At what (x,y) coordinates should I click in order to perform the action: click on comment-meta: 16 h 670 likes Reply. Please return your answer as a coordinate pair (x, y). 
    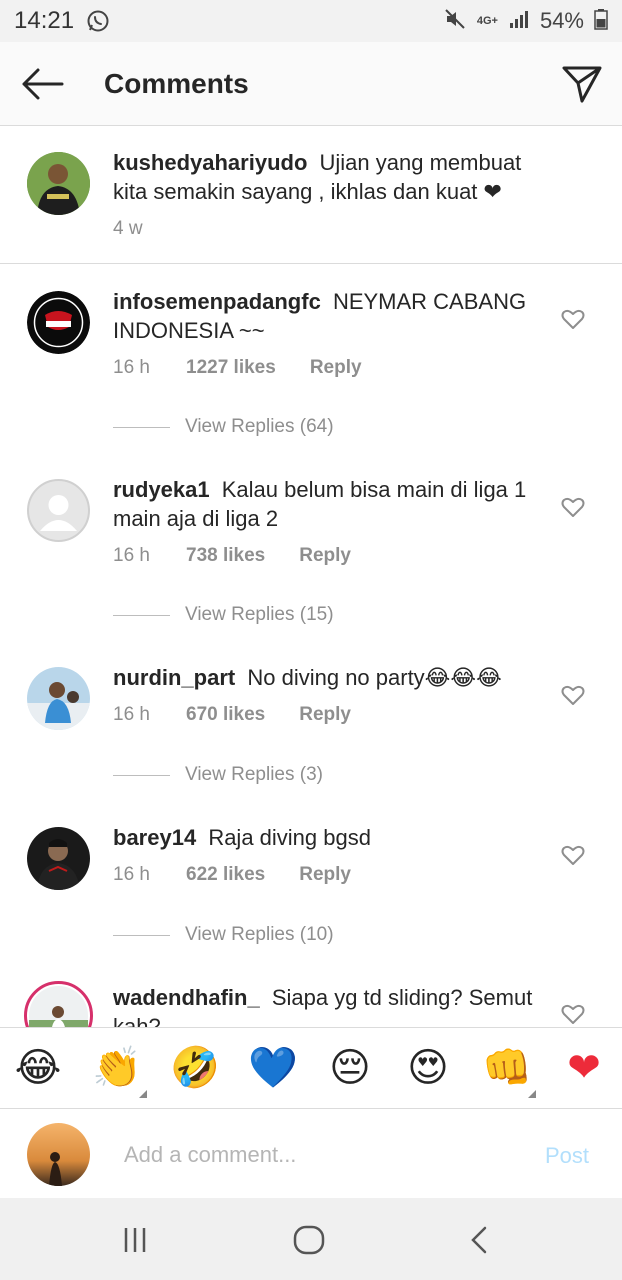
    Looking at the image, I should click on (232, 715).